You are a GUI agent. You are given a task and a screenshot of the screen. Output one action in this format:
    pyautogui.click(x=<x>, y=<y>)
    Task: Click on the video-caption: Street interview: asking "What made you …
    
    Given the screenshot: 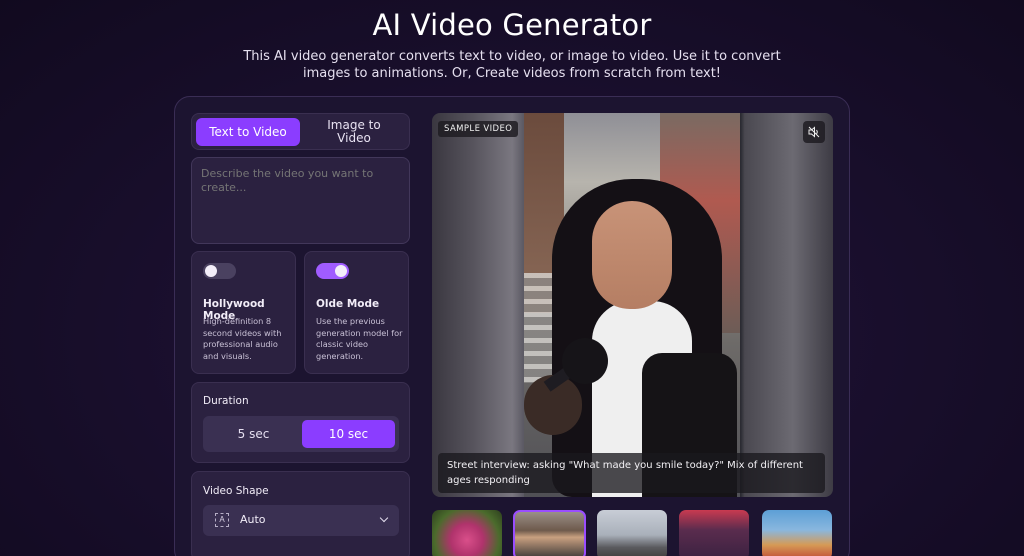 What is the action you would take?
    pyautogui.click(x=631, y=473)
    